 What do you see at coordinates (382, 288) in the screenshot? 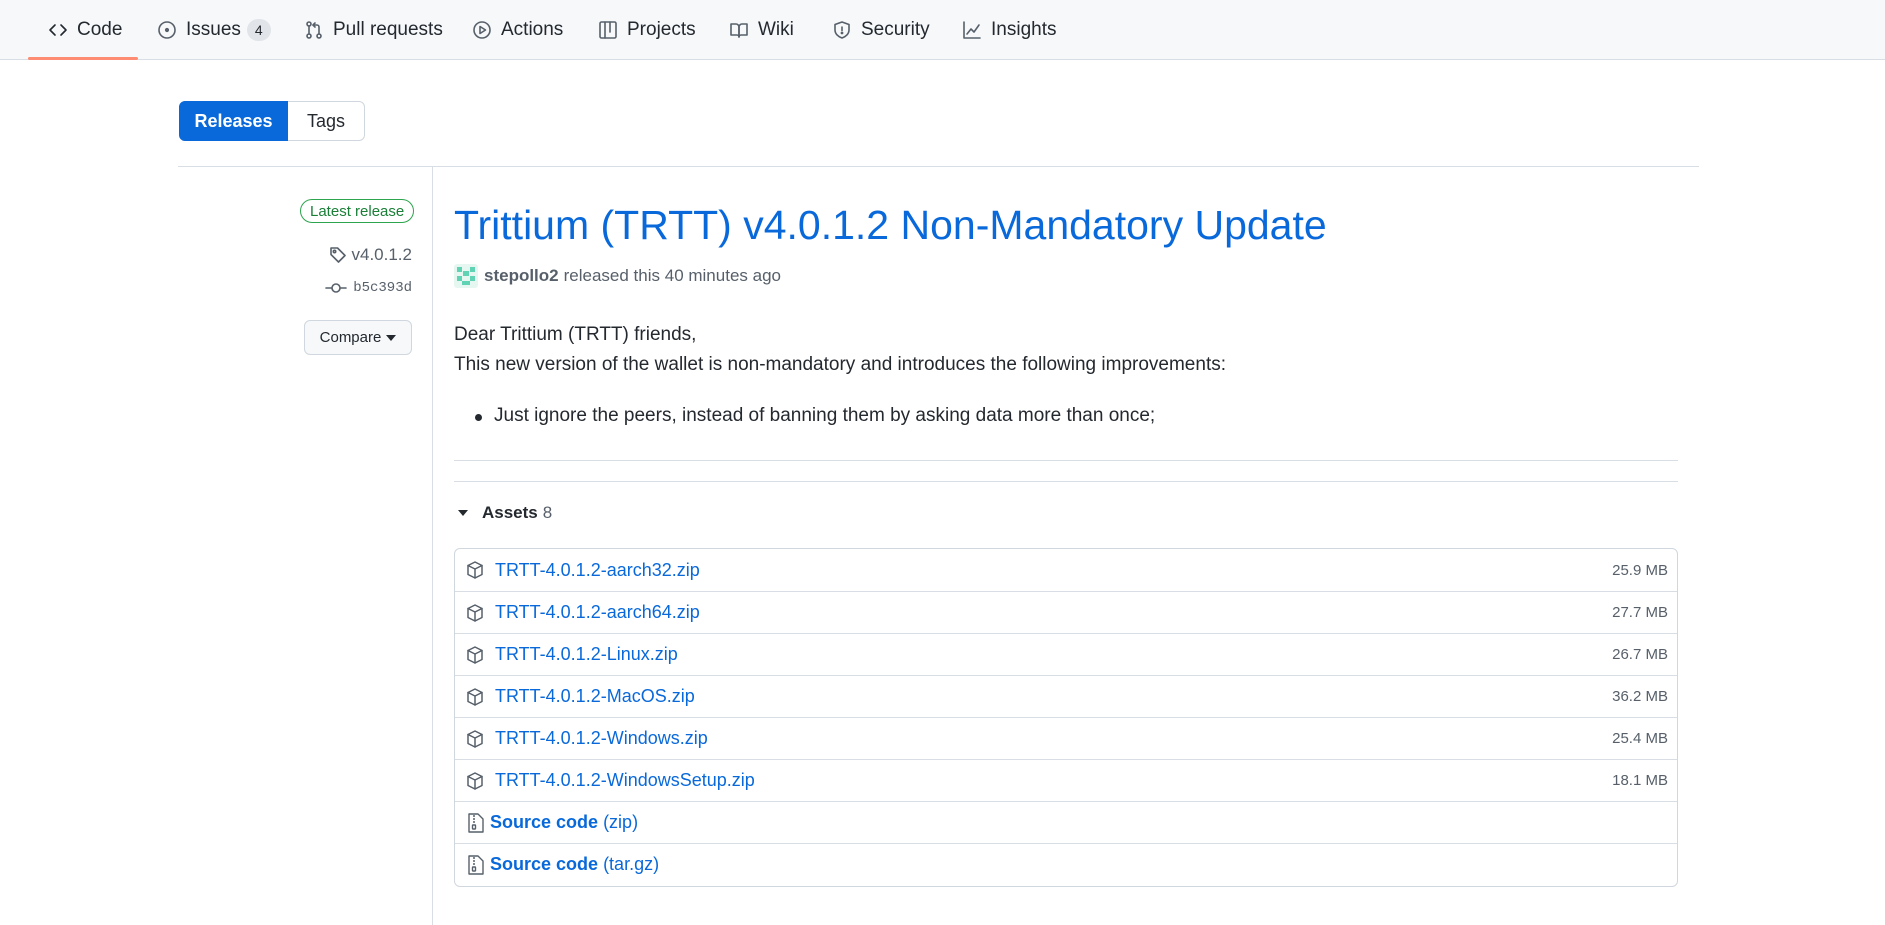
I see `commit-sha: b5c393d` at bounding box center [382, 288].